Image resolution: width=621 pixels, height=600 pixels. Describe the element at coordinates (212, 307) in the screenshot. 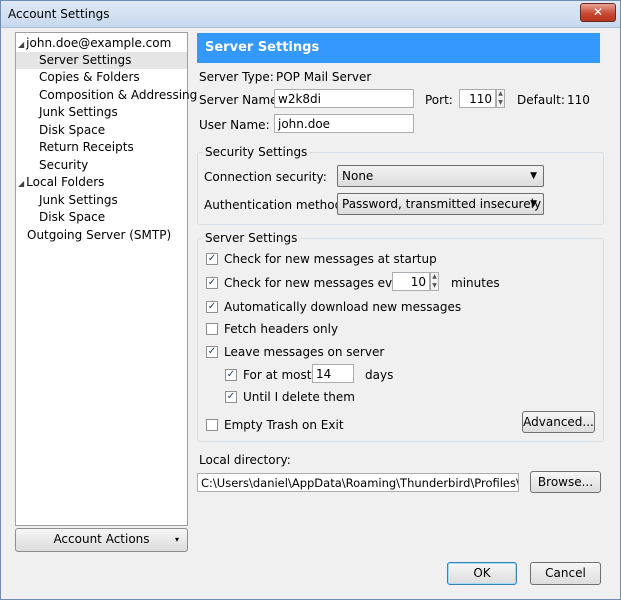

I see `auto-download-checkbox: ✓` at that location.